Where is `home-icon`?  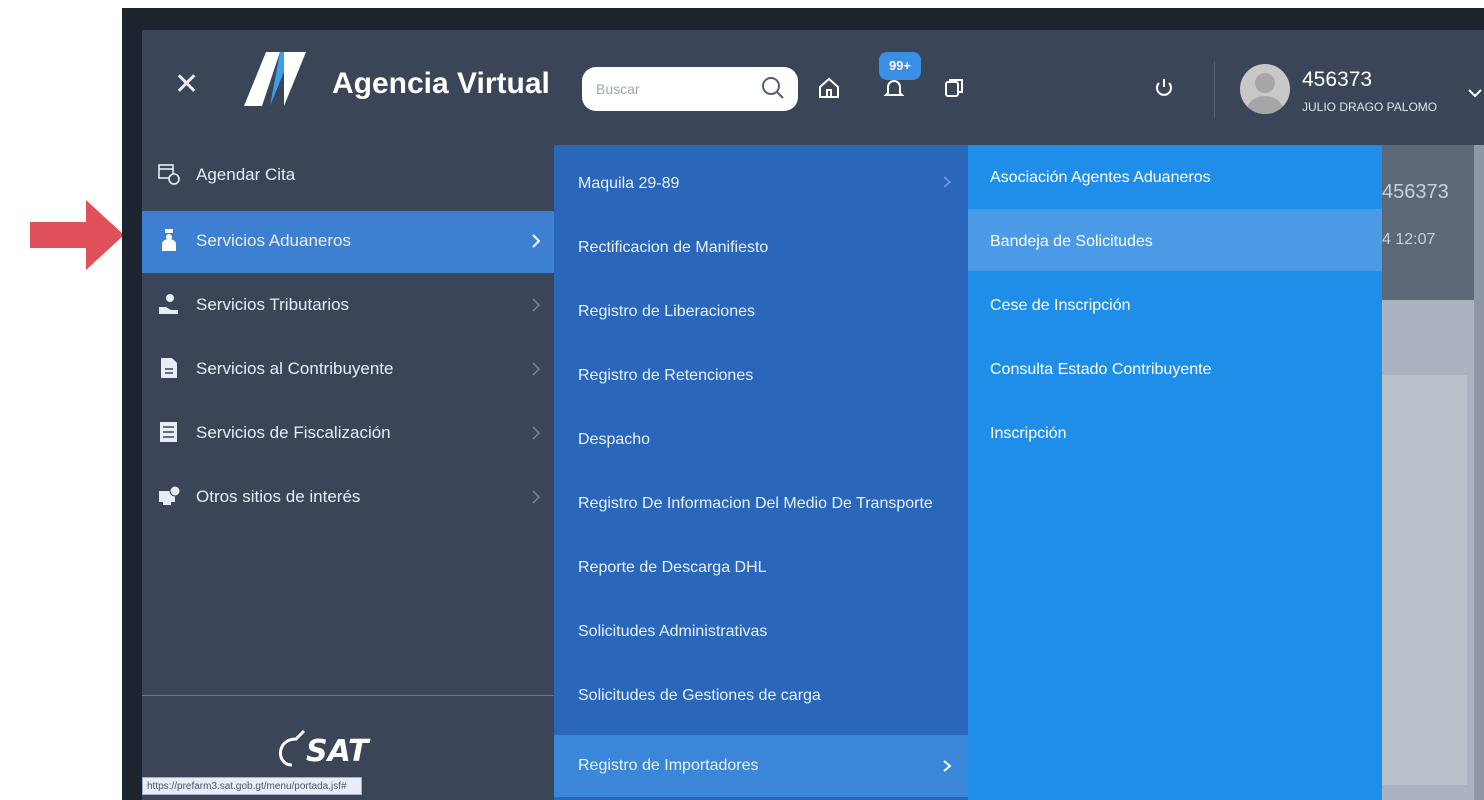 home-icon is located at coordinates (829, 88).